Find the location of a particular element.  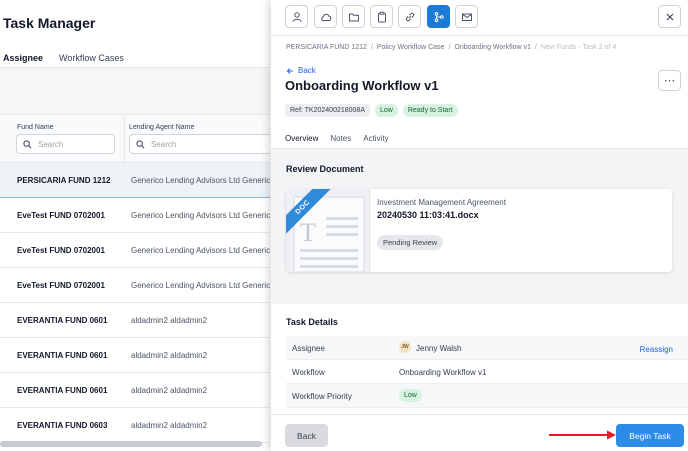

detail-row-priority: Workflow Priority Low is located at coordinates (487, 396).